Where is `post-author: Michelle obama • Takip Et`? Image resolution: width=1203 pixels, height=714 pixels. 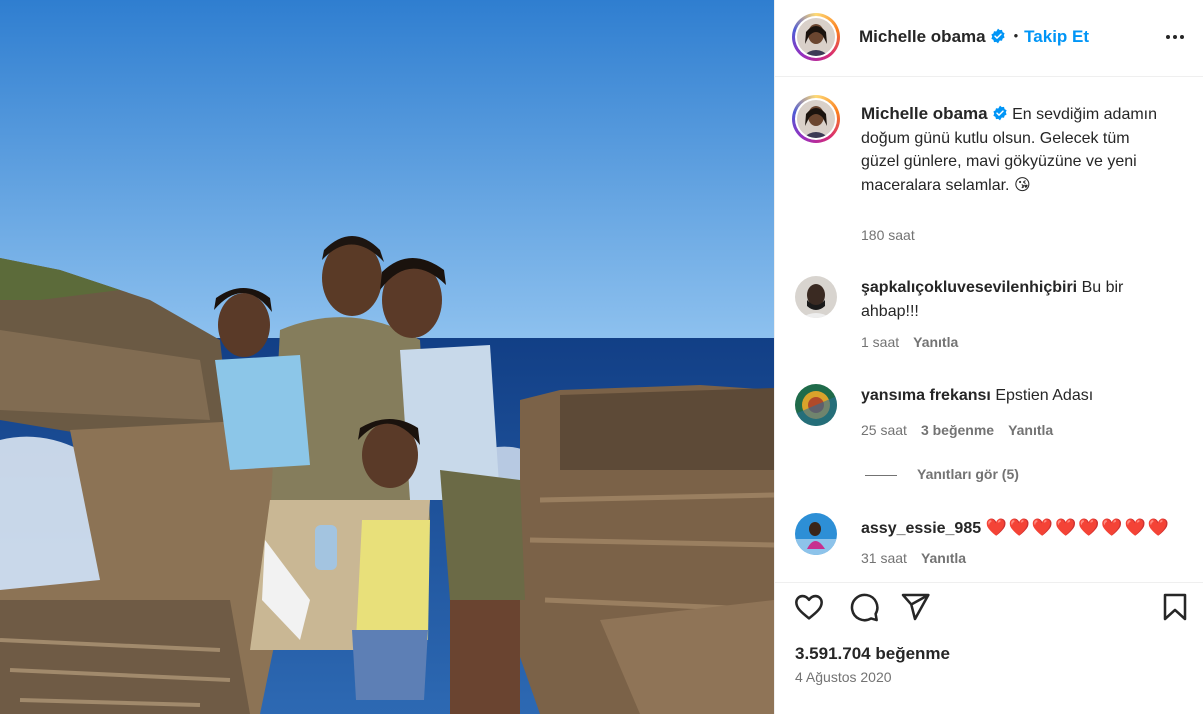
post-author: Michelle obama • Takip Et is located at coordinates (974, 37).